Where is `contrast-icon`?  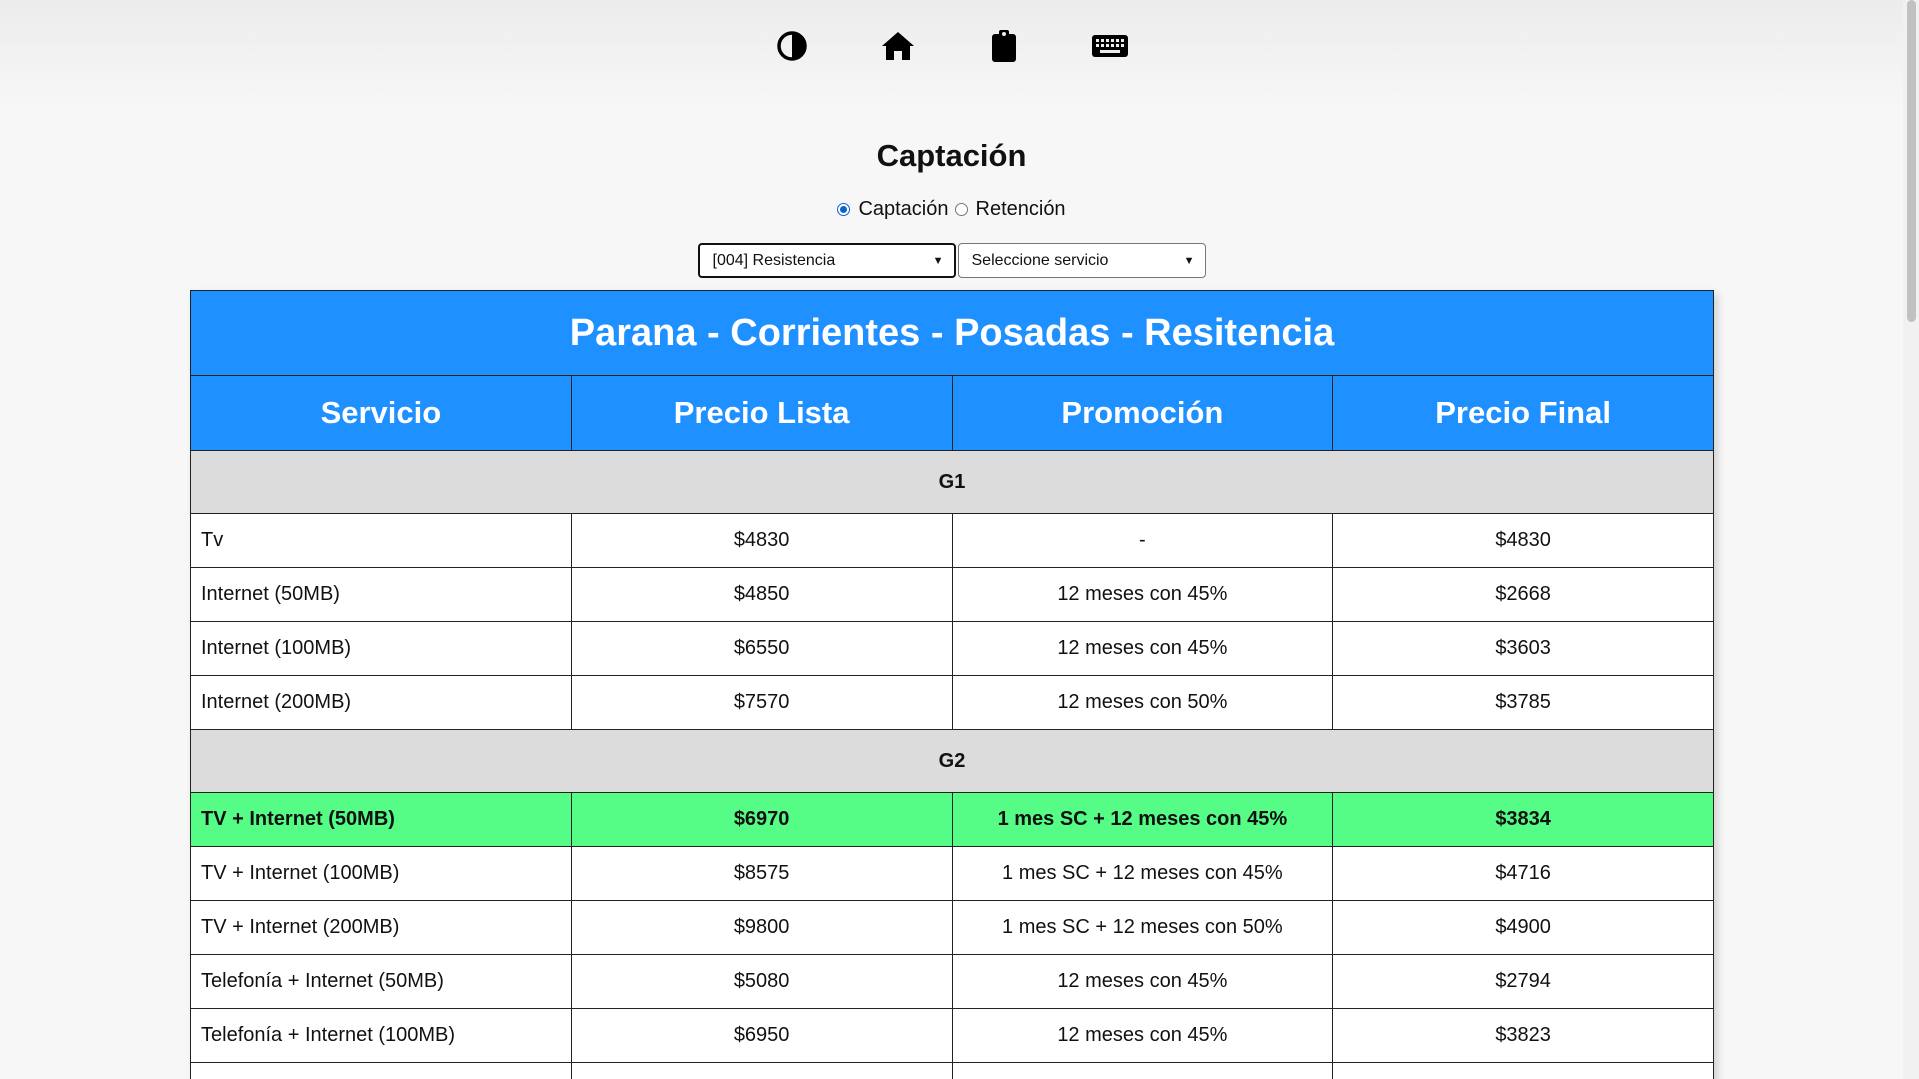
contrast-icon is located at coordinates (792, 46).